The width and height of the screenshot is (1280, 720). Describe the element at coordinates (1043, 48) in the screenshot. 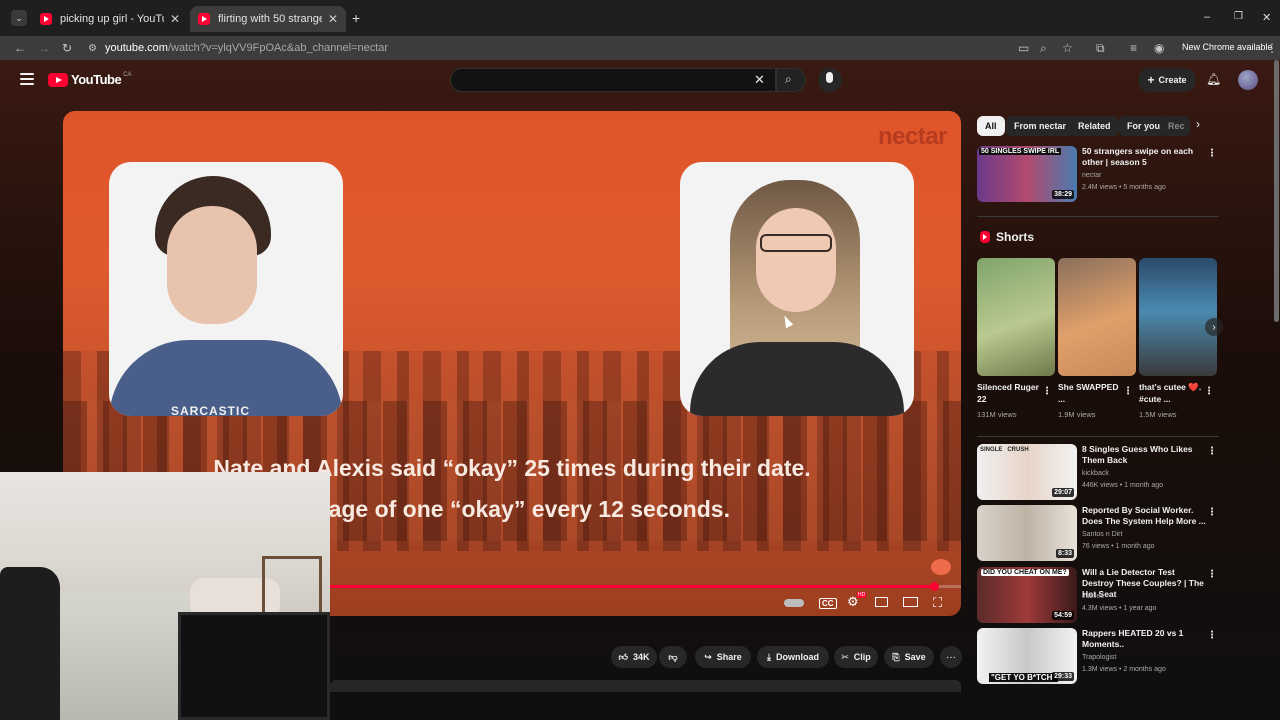

I see `zoom-icon: ⌕` at that location.